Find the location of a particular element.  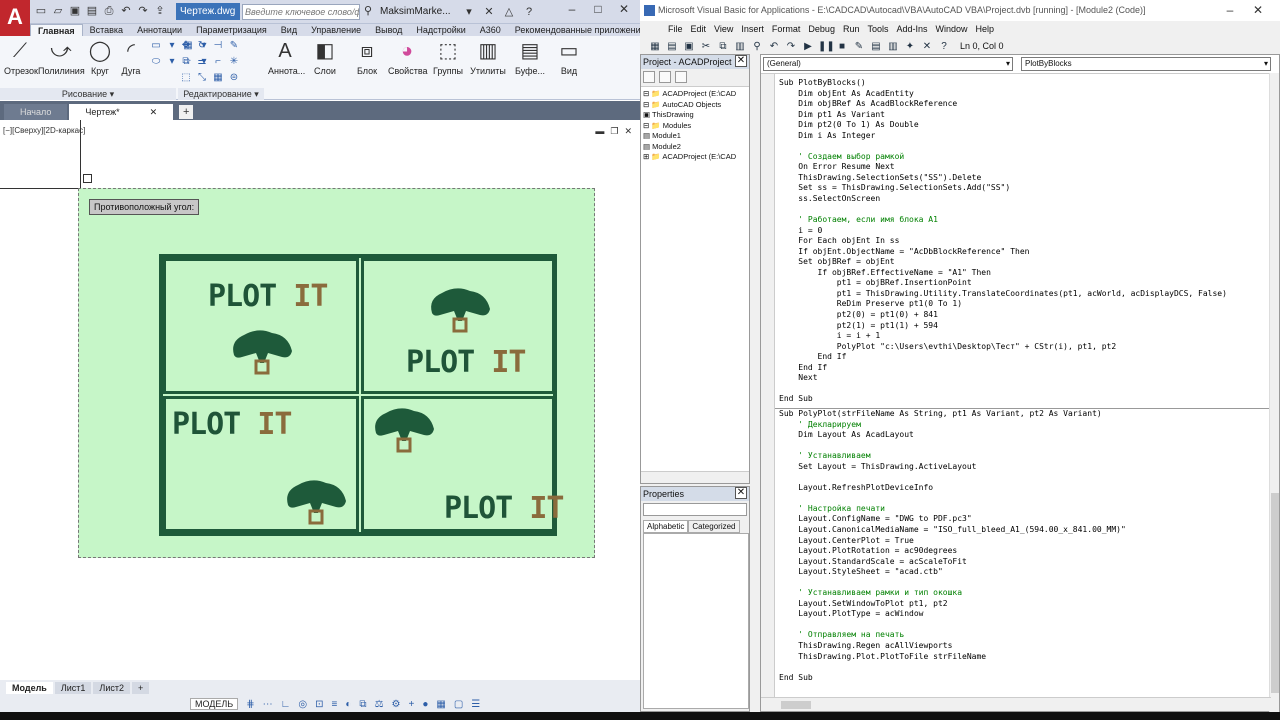

offset-icon: ⊜ is located at coordinates (234, 78).